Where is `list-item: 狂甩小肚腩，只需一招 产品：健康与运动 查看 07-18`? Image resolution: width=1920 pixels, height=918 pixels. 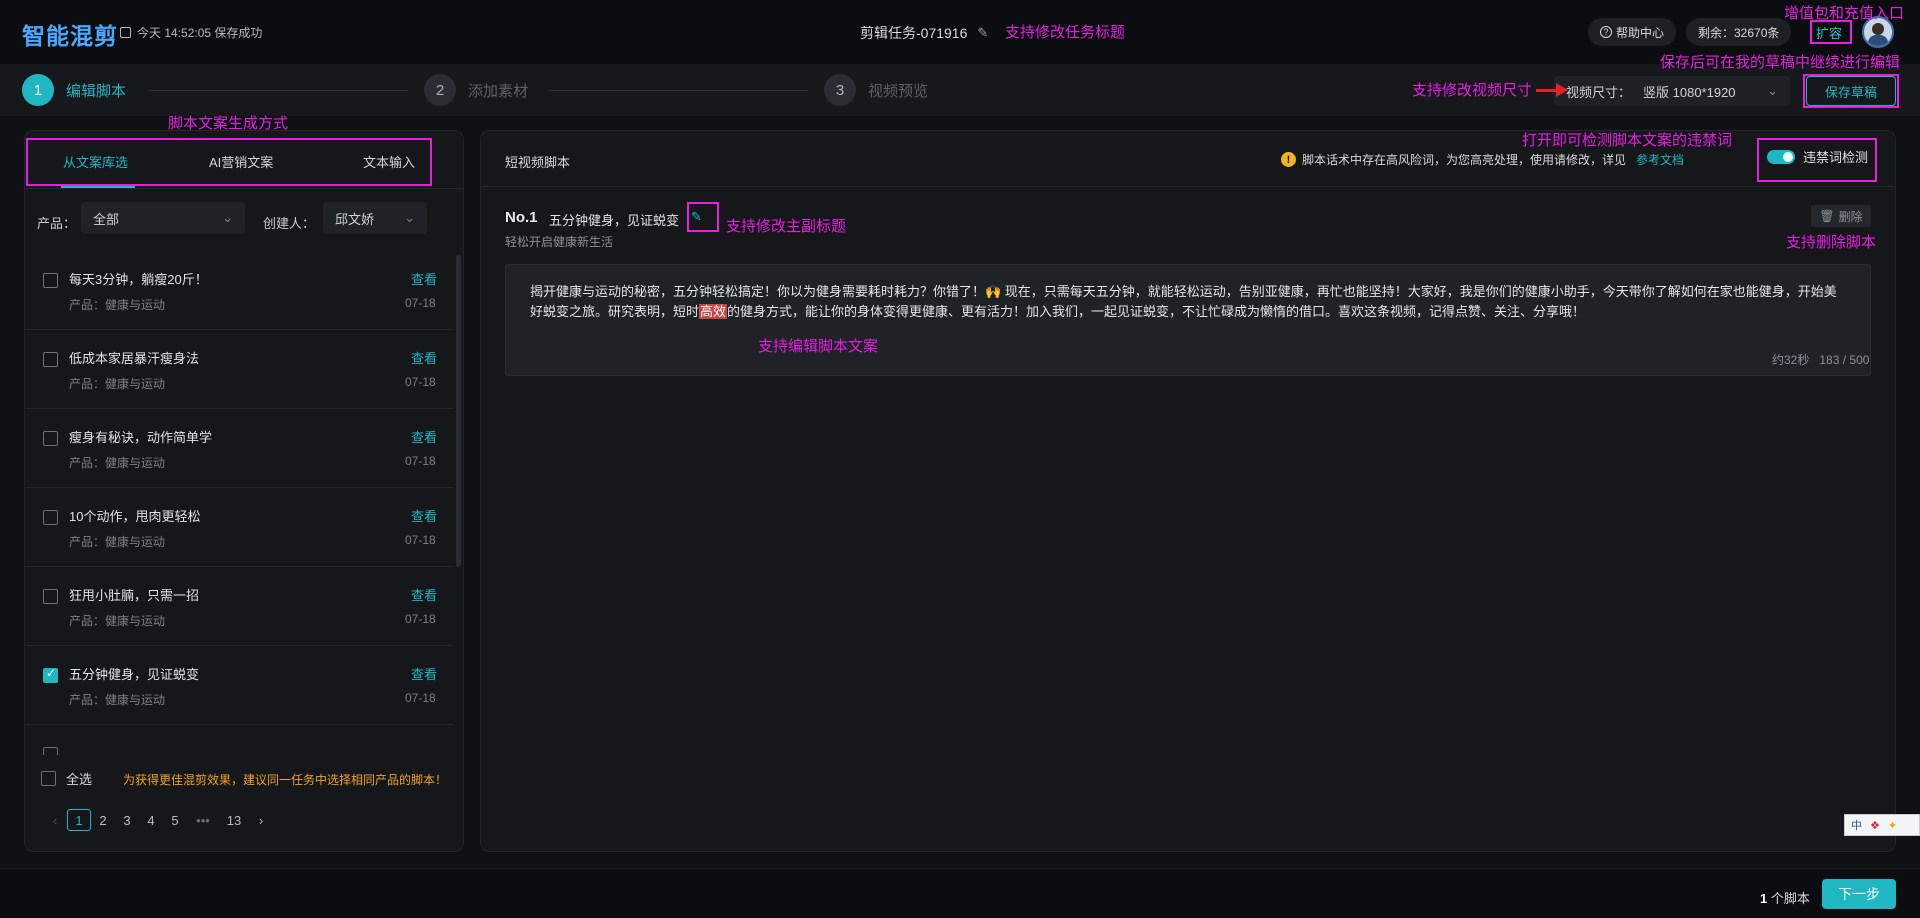 list-item: 狂甩小肚腩，只需一招 产品：健康与运动 查看 07-18 is located at coordinates (239, 606).